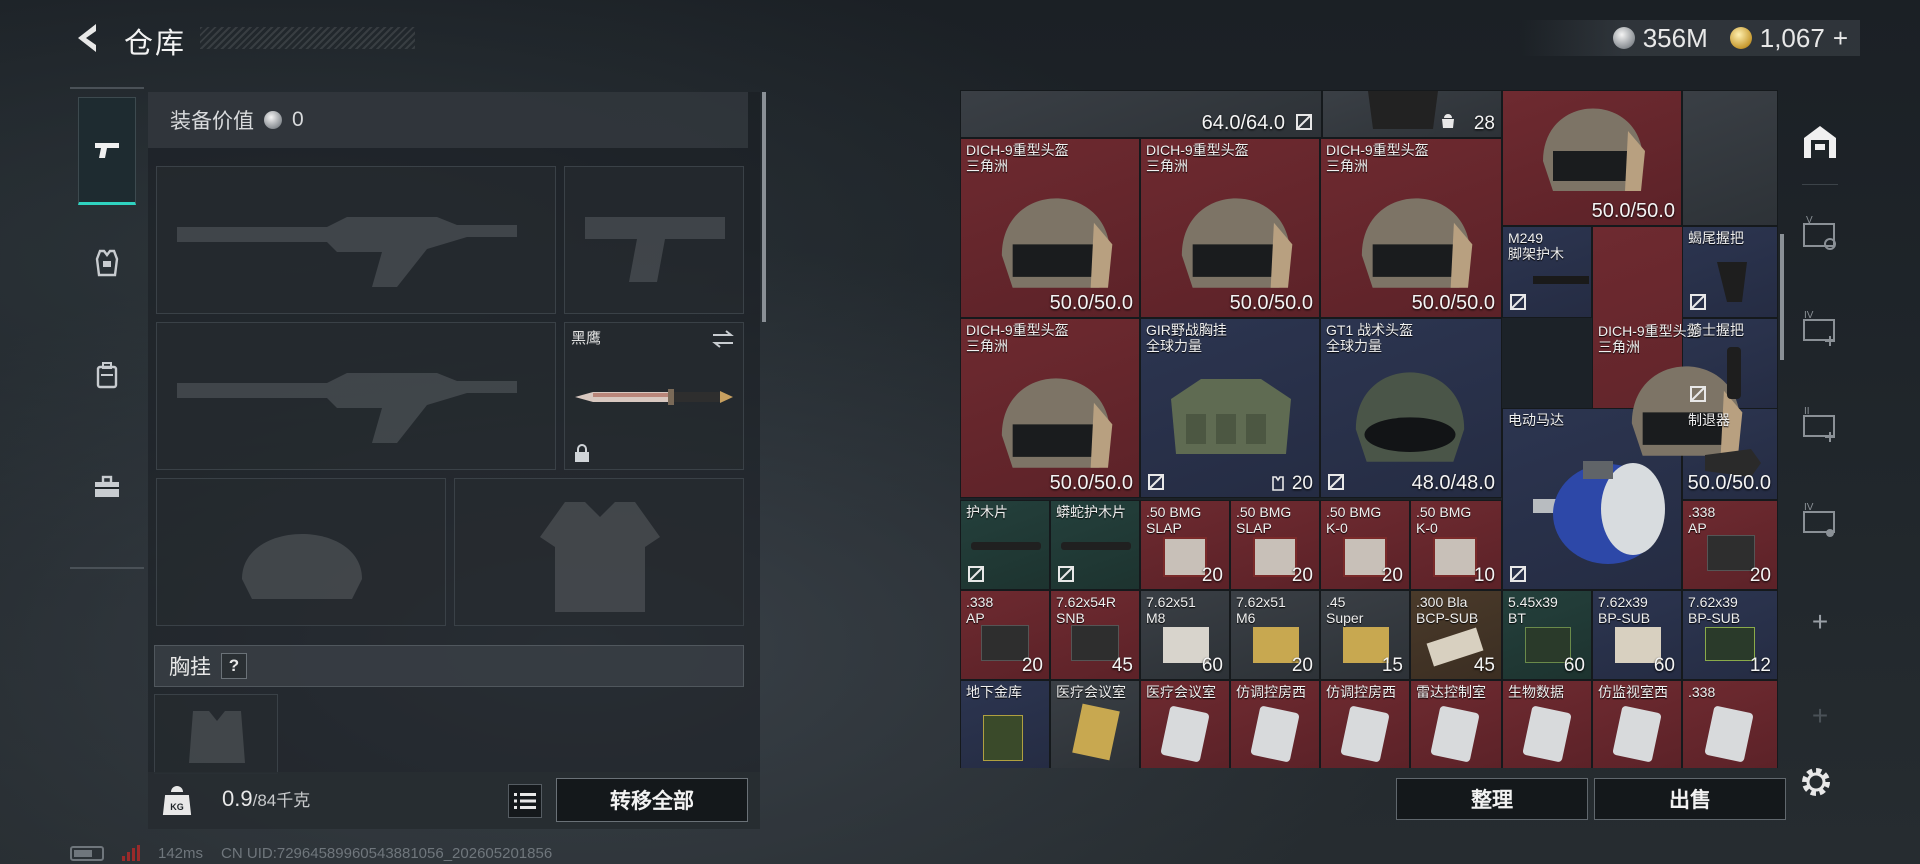 Image resolution: width=1920 pixels, height=864 pixels. What do you see at coordinates (652, 800) in the screenshot?
I see `transfer-all-button: 转移全部` at bounding box center [652, 800].